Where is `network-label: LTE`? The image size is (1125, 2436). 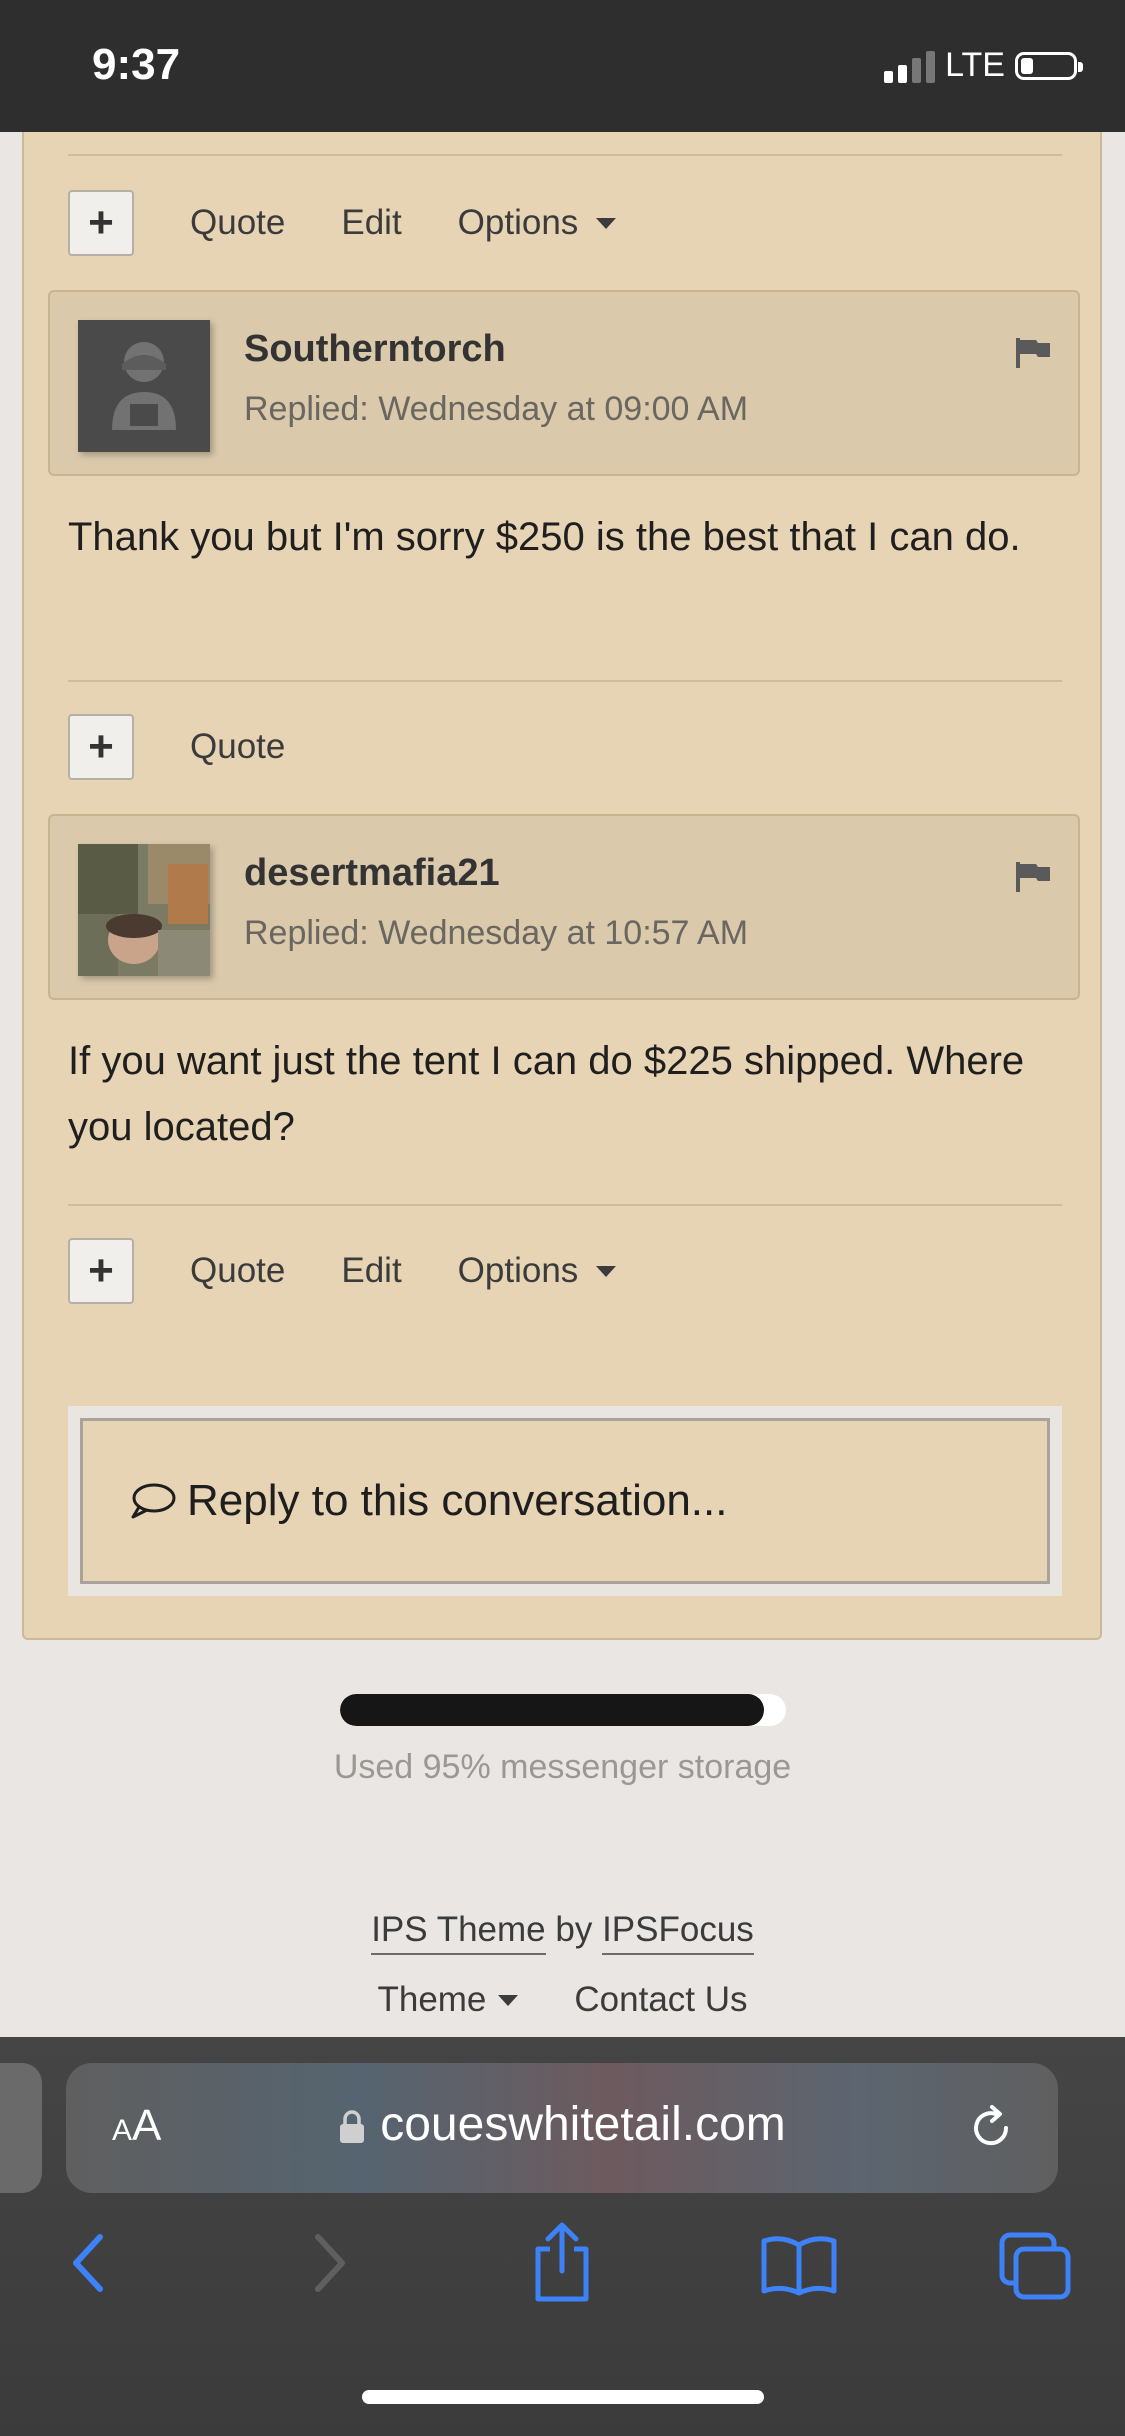 network-label: LTE is located at coordinates (975, 65).